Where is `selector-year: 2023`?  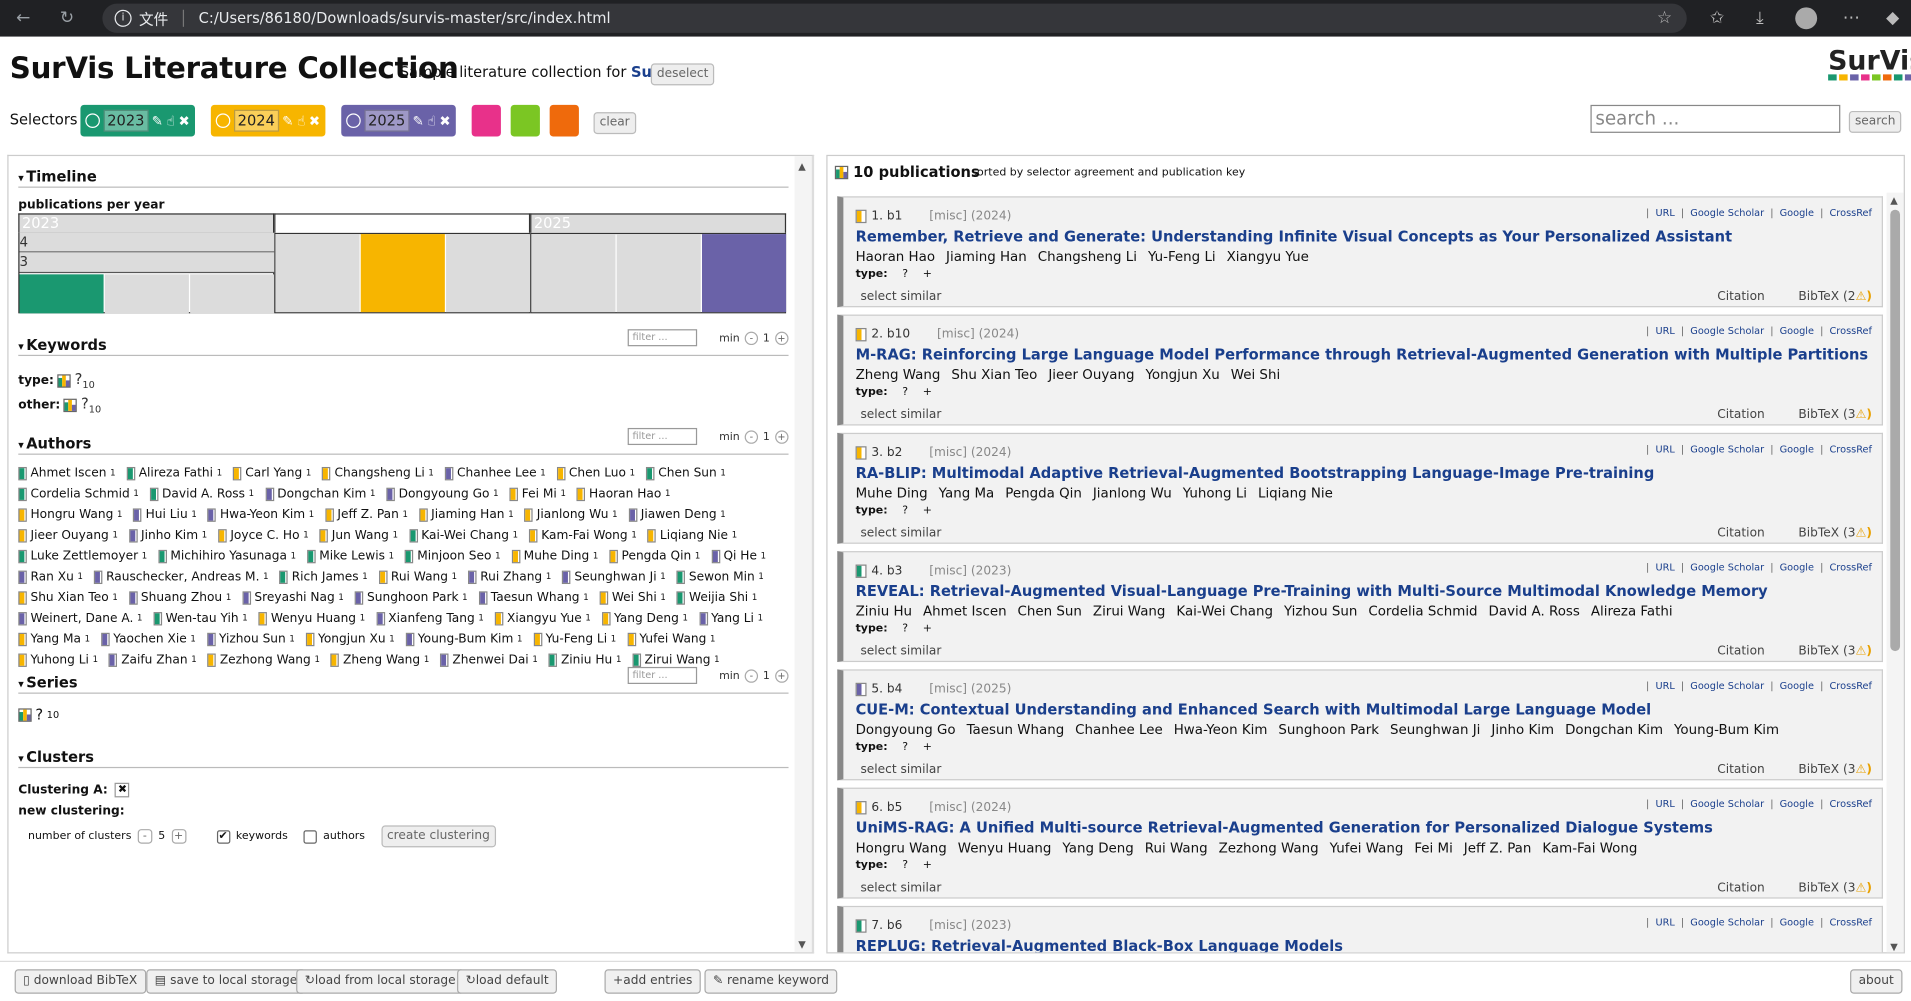 selector-year: 2023 is located at coordinates (126, 120).